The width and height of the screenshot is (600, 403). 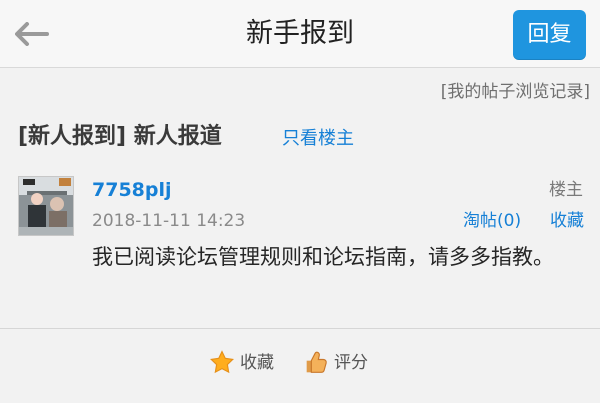 I want to click on post-history-link: [我的帖子浏览记录], so click(x=515, y=92).